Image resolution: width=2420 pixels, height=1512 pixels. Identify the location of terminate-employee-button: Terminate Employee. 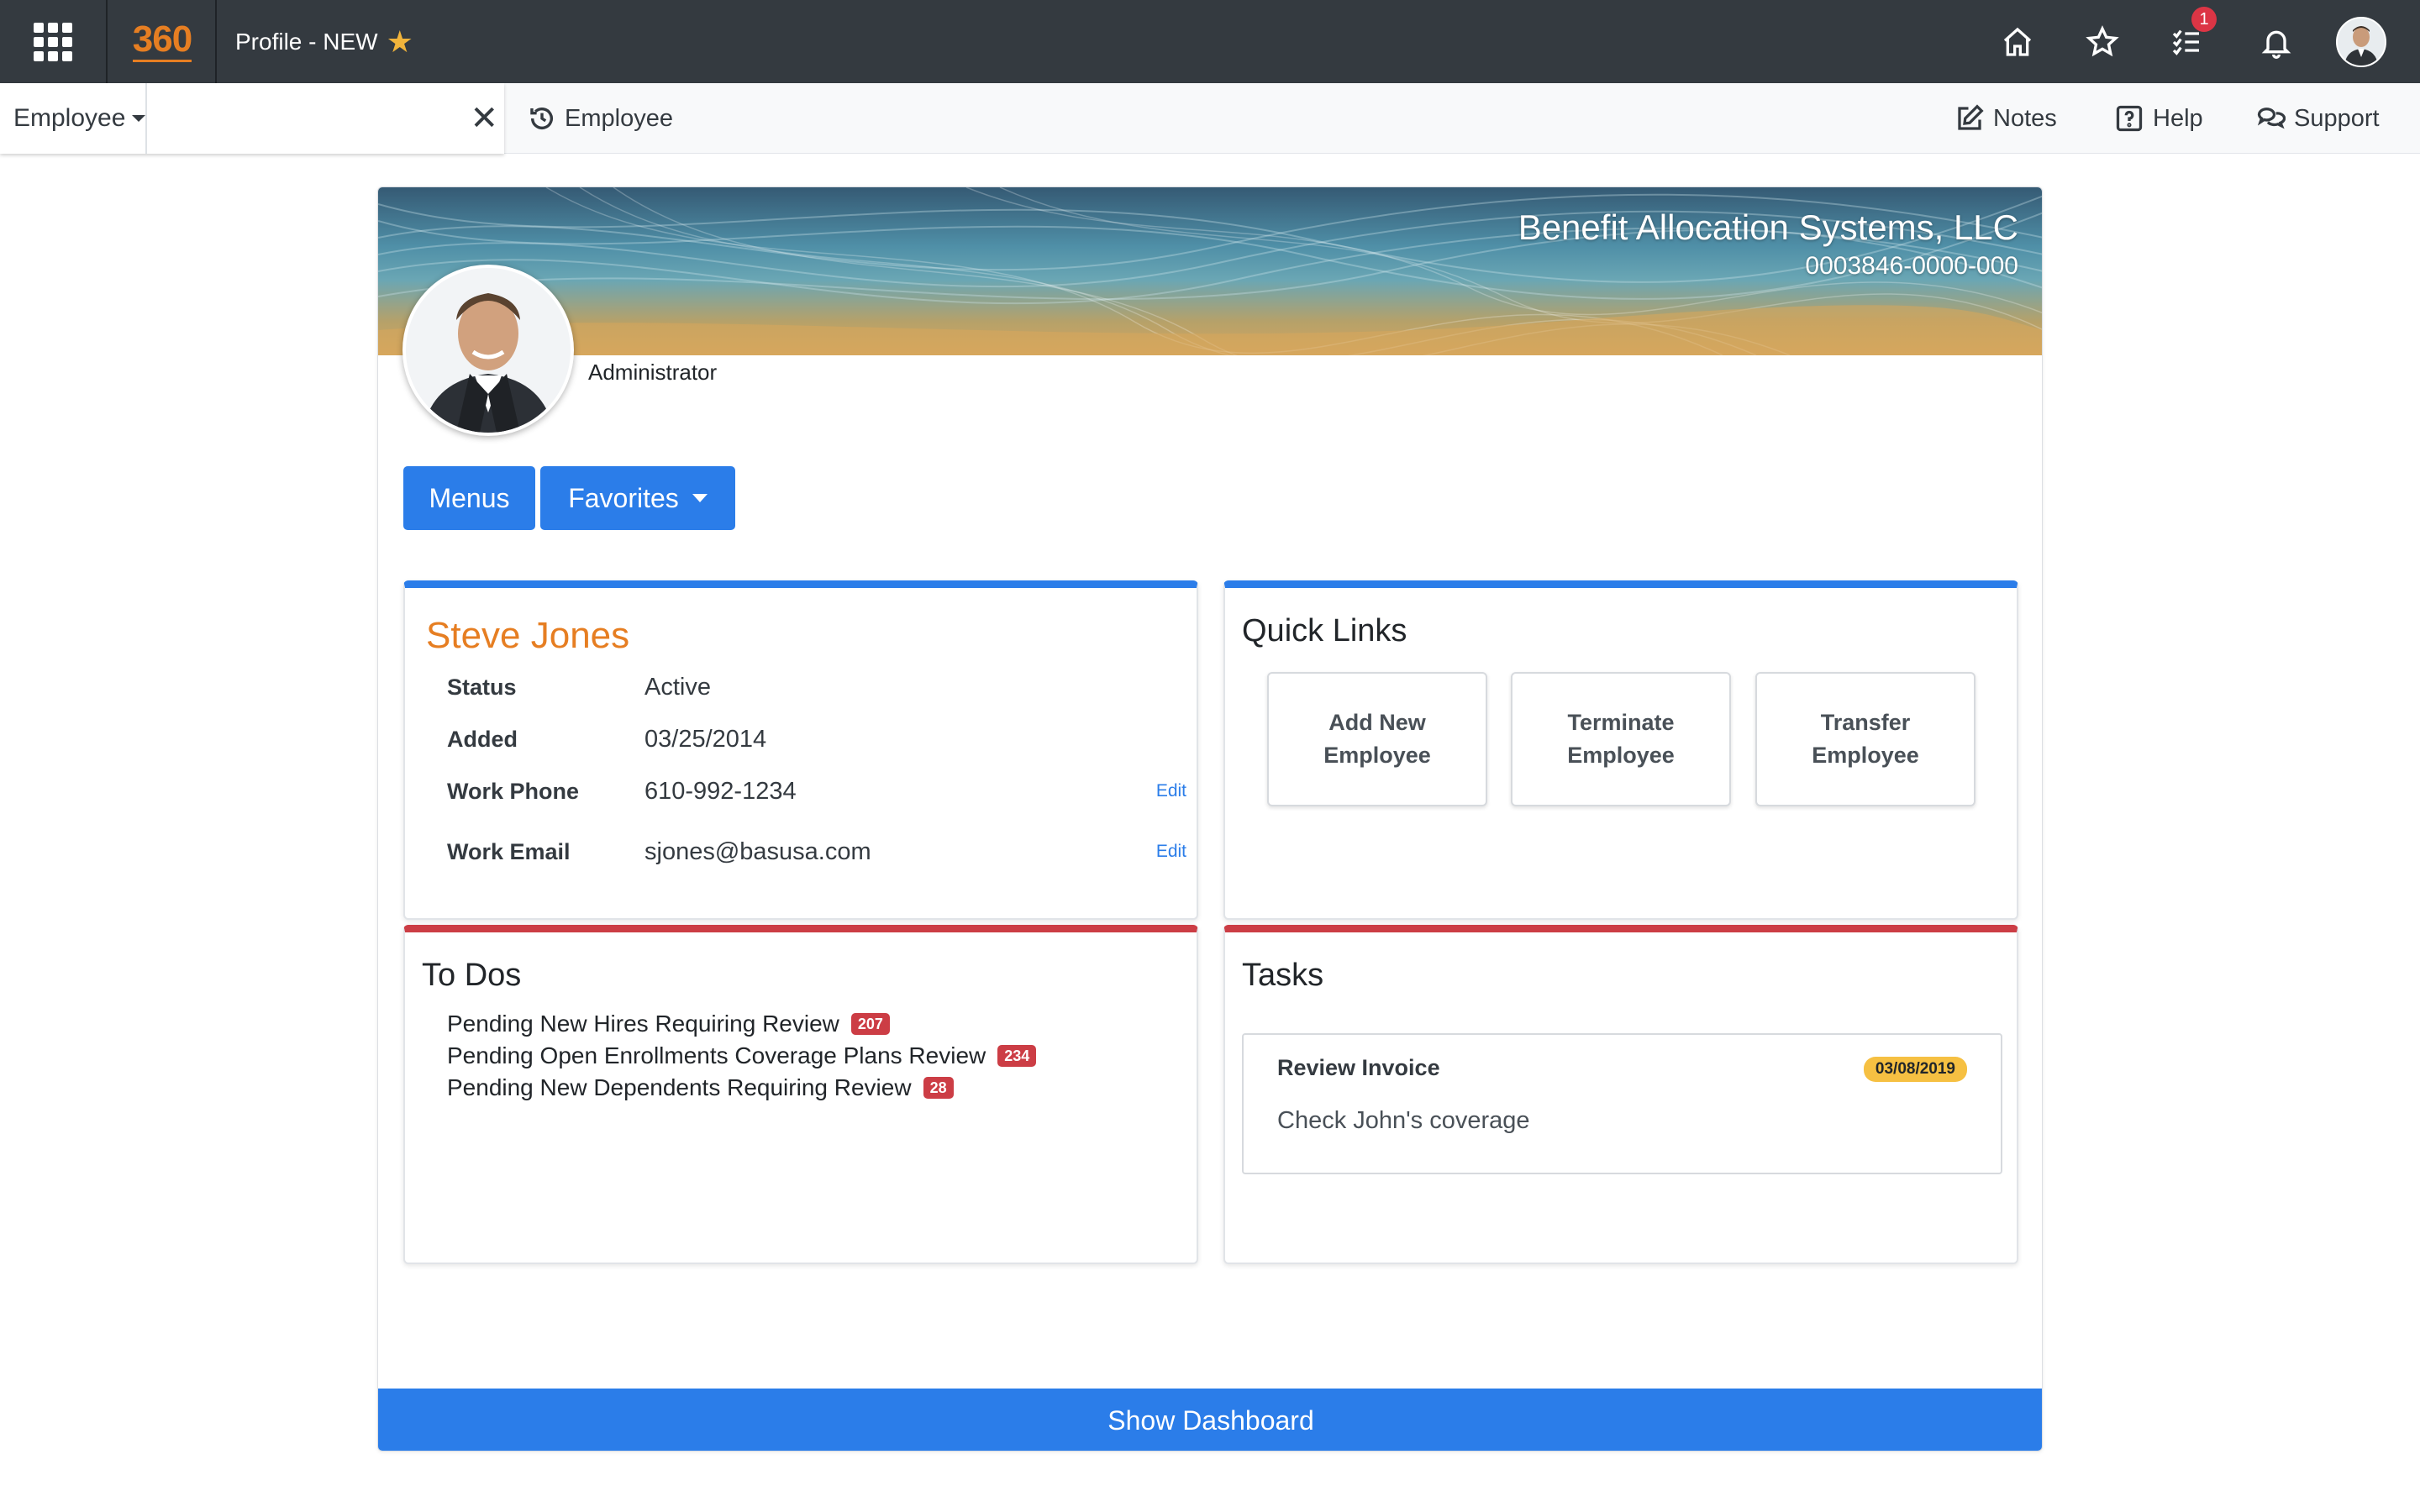
(1621, 739).